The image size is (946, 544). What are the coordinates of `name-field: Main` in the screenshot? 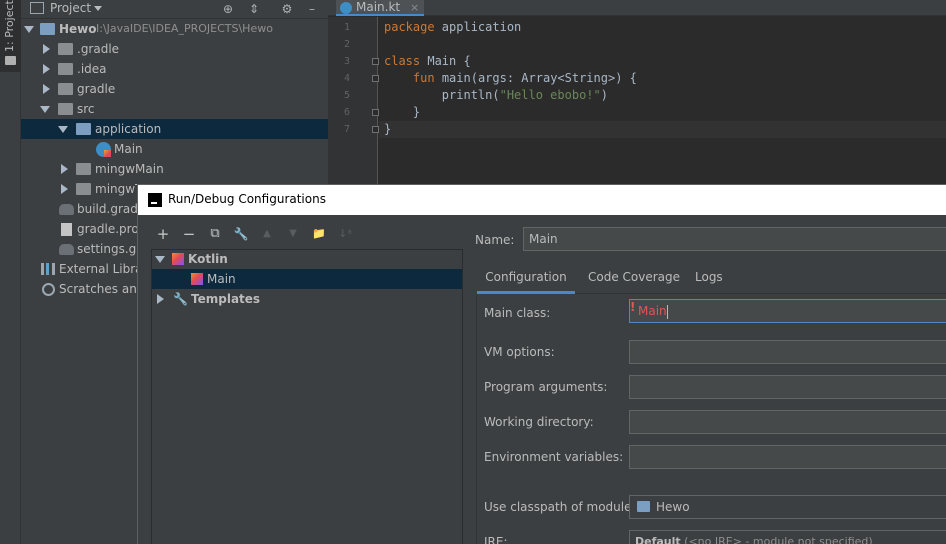 It's located at (734, 239).